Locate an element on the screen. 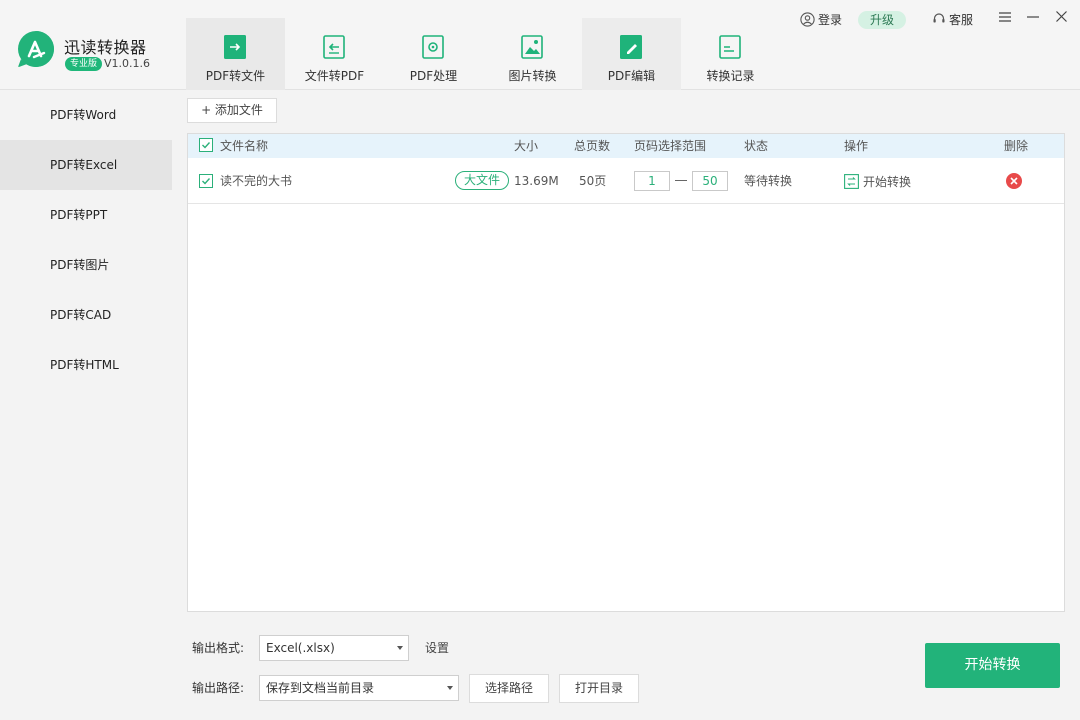 The width and height of the screenshot is (1080, 720). minimize-icon is located at coordinates (1033, 18).